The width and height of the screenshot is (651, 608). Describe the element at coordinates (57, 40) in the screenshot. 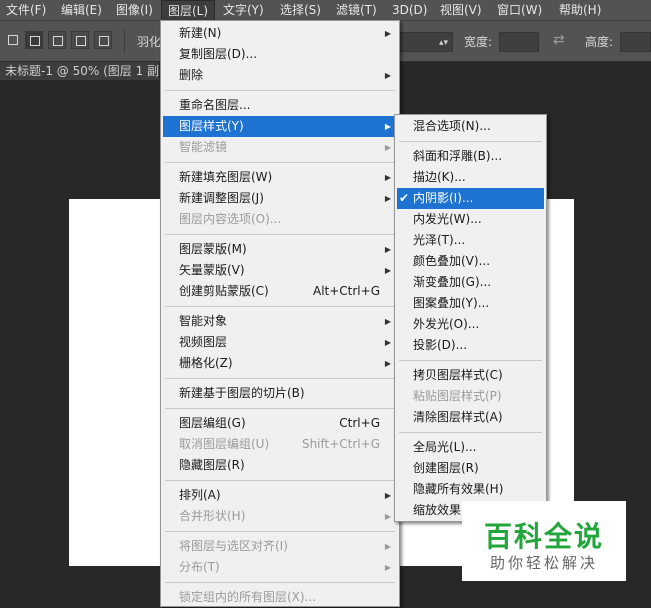

I see `add-to-selection-icon` at that location.